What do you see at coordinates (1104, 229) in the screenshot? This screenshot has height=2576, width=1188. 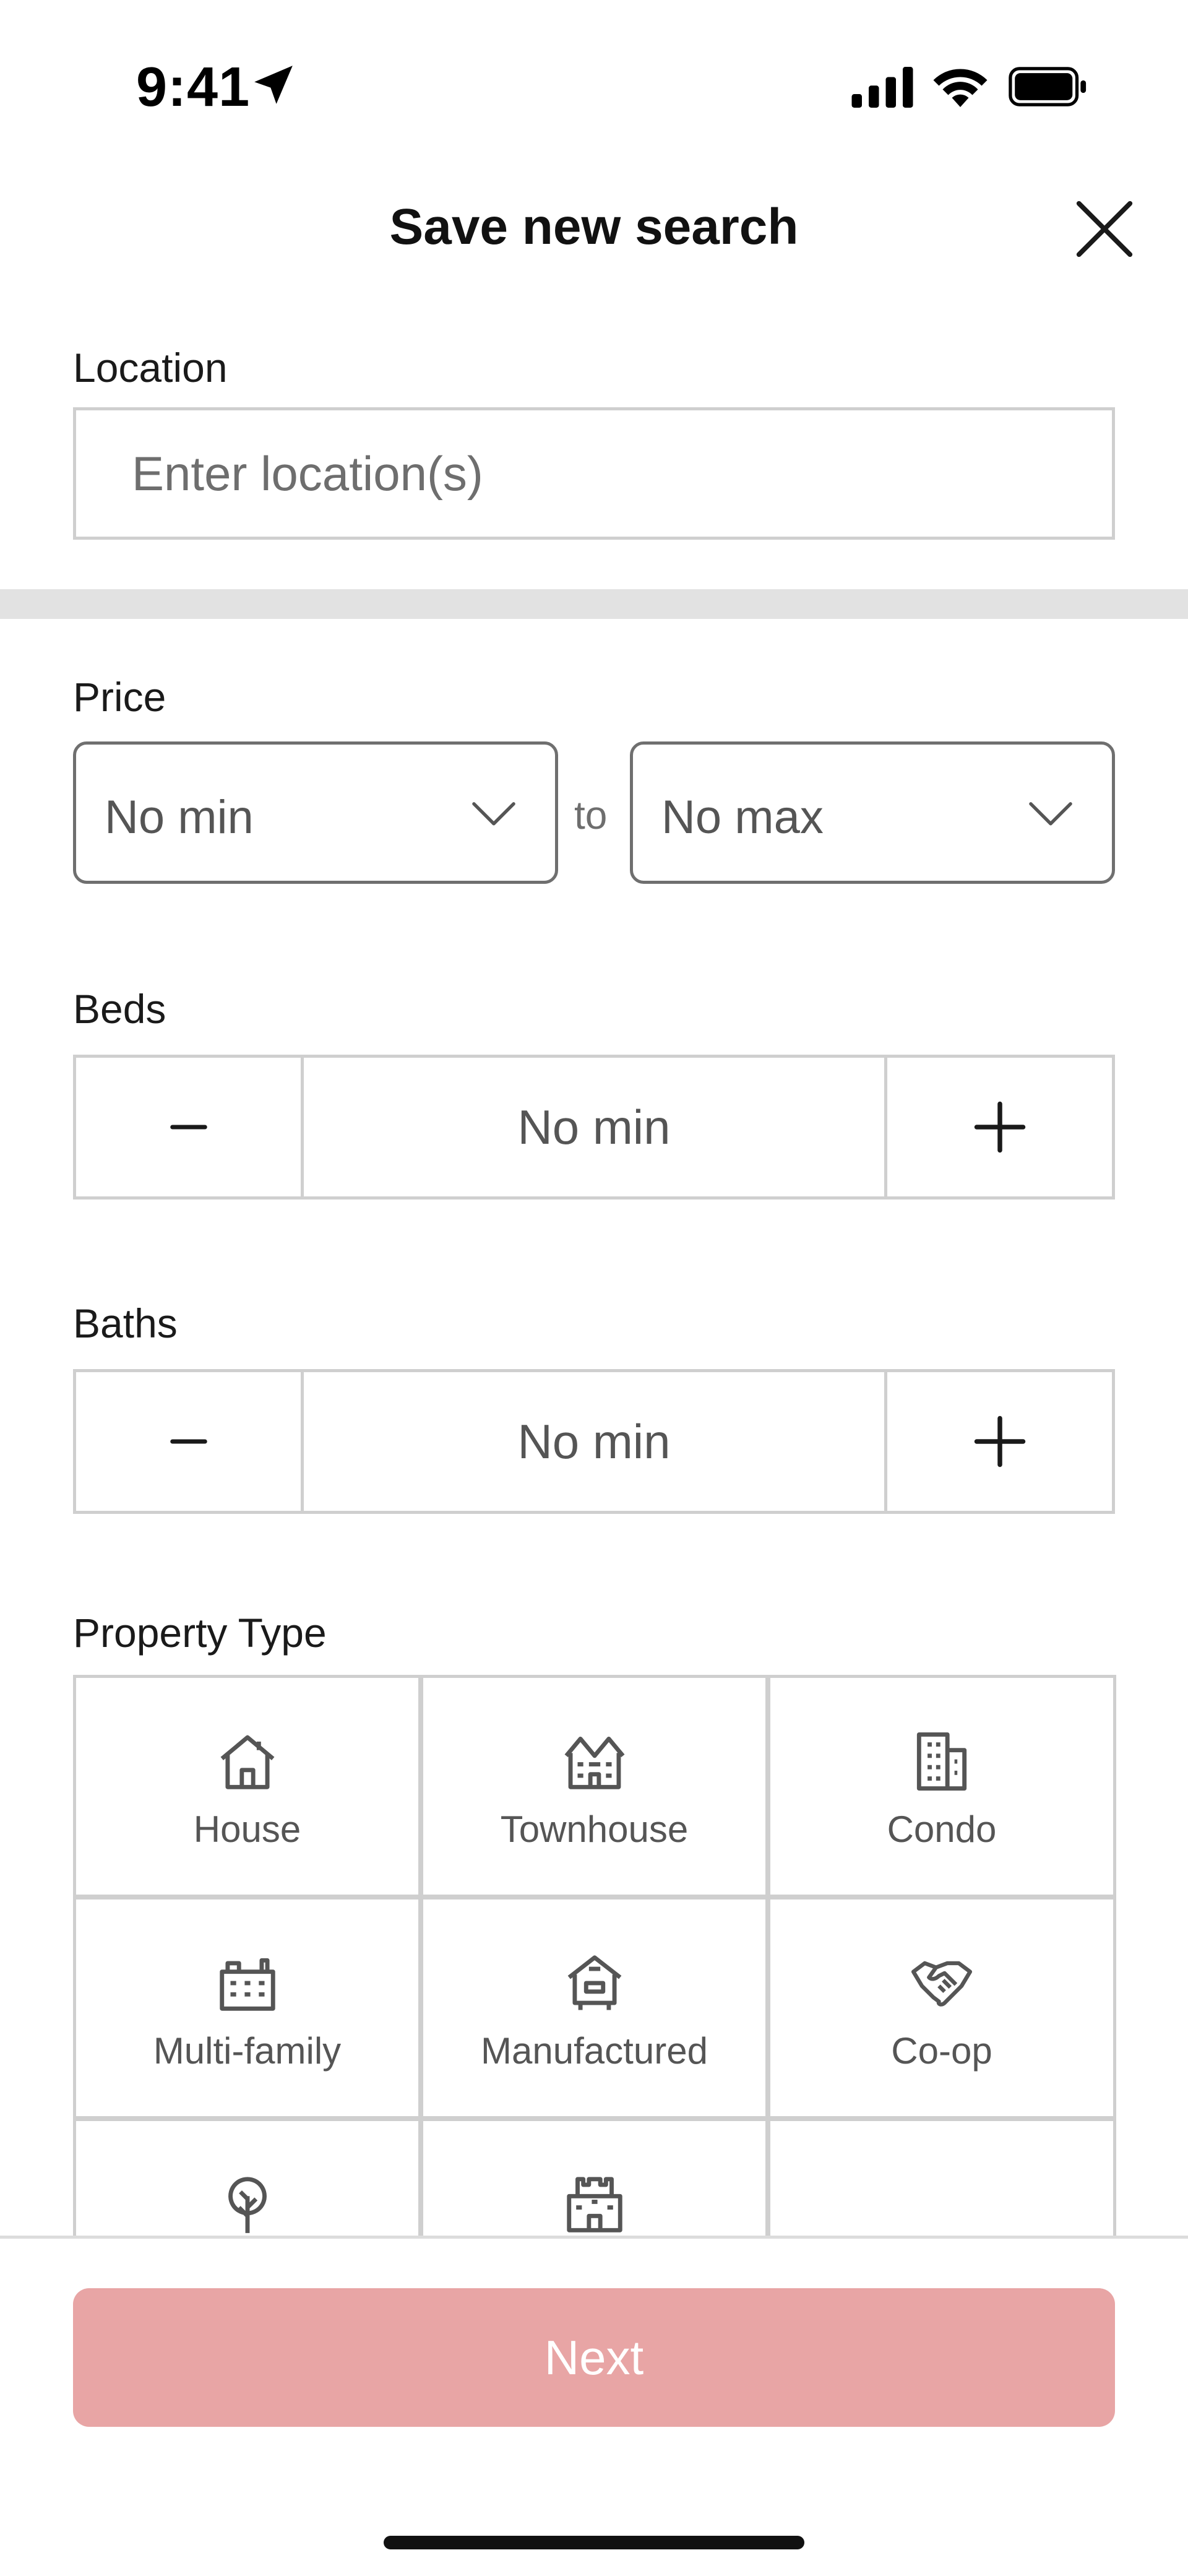 I see `close-icon` at bounding box center [1104, 229].